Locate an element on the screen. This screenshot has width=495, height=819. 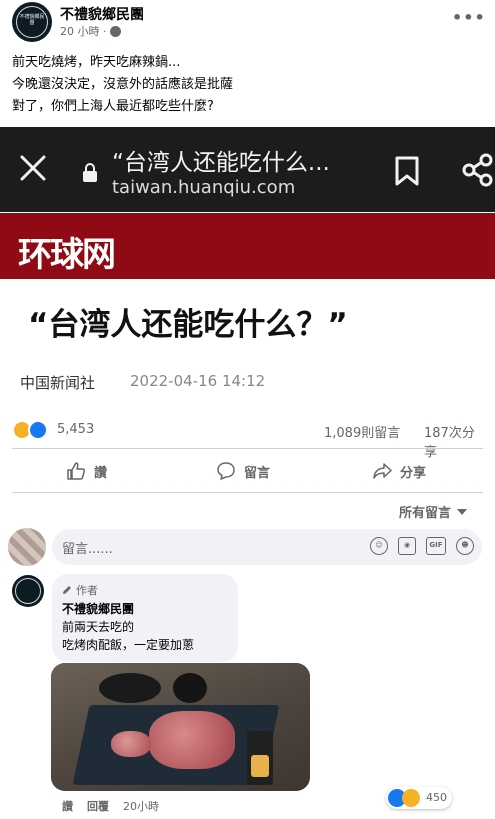
comment-actions: 讚 回覆 20小時 is located at coordinates (110, 806).